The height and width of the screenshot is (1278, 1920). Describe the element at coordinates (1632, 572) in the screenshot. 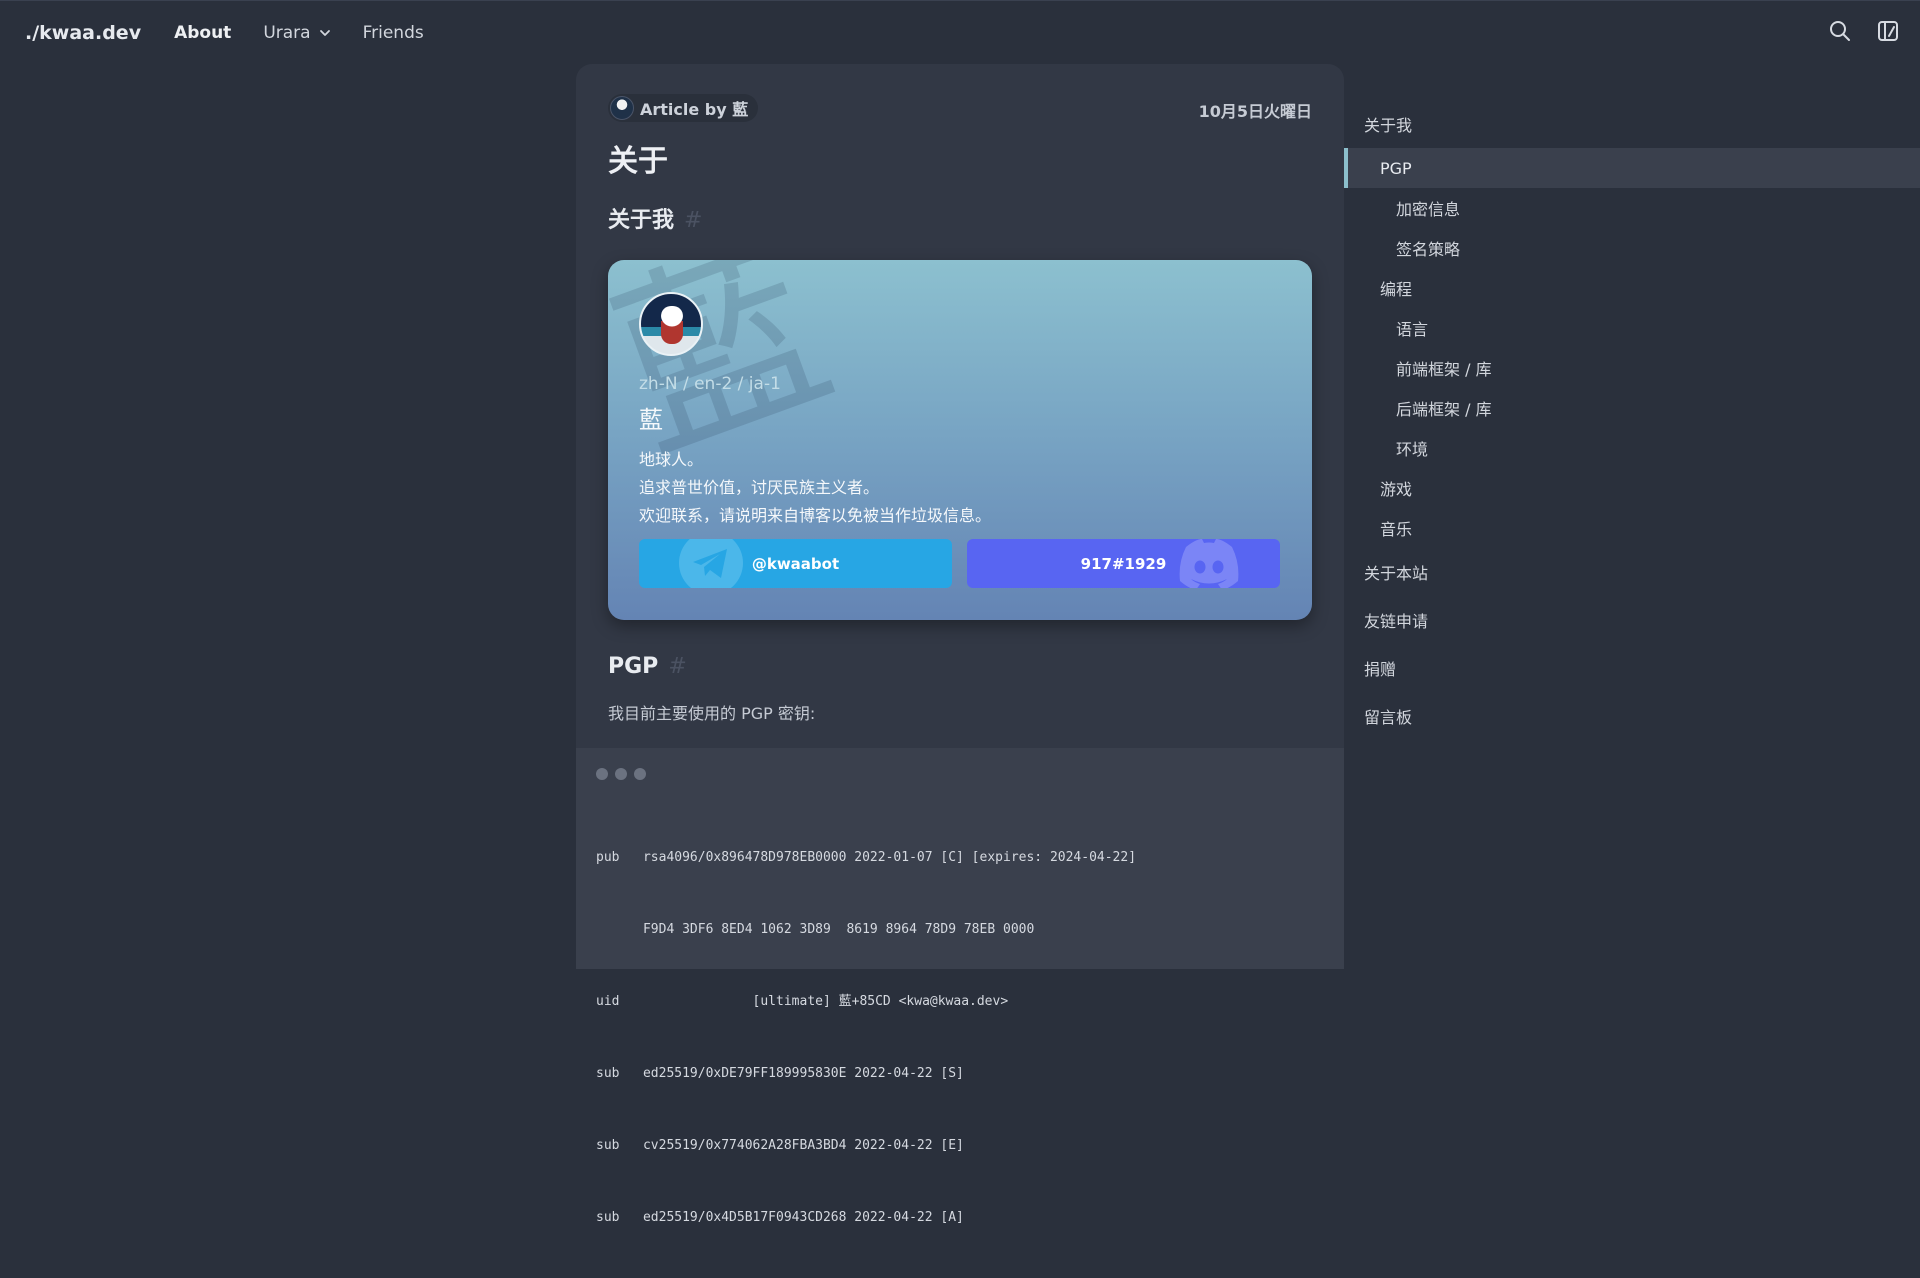

I see `toc-item-about-site: 关于本站` at that location.